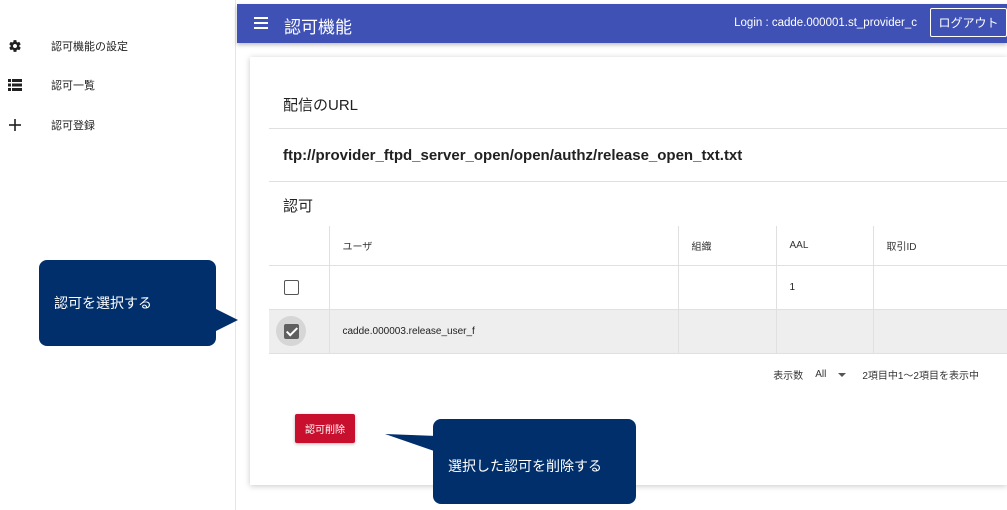 The height and width of the screenshot is (510, 1007). Describe the element at coordinates (831, 374) in the screenshot. I see `per-page-select: All` at that location.